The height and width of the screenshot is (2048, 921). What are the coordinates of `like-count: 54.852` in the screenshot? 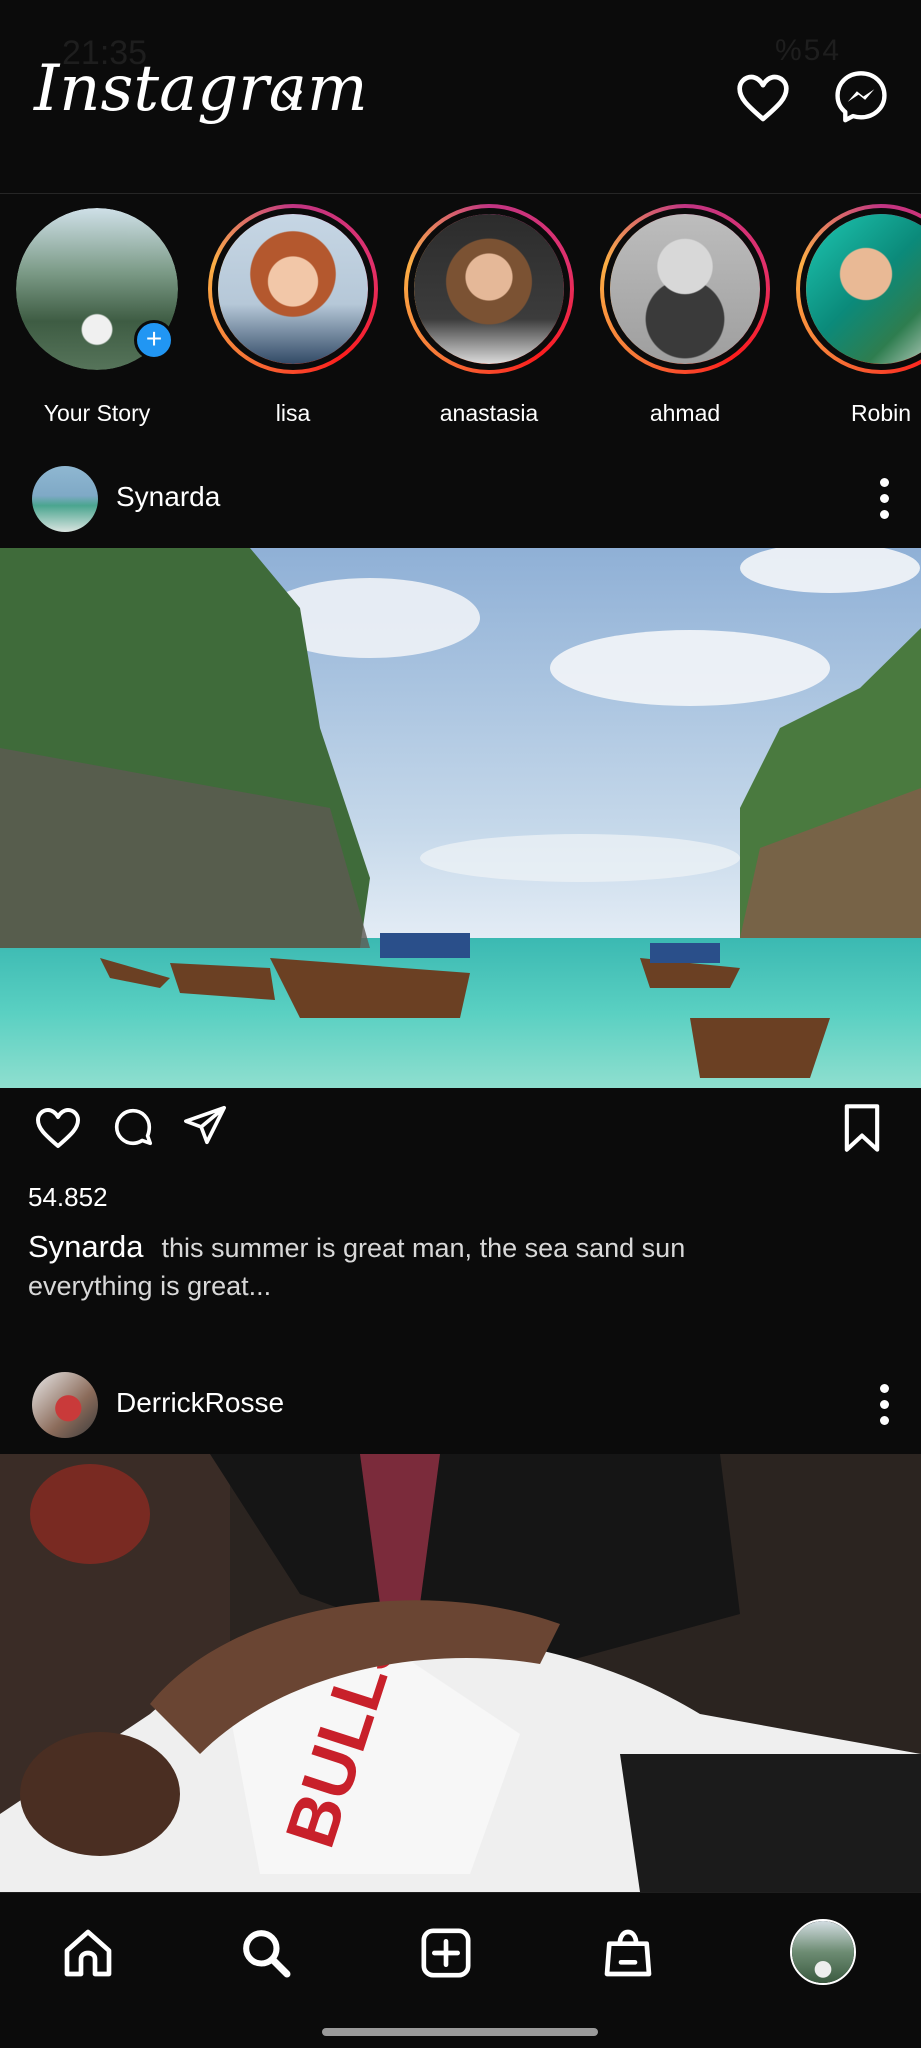 It's located at (68, 1197).